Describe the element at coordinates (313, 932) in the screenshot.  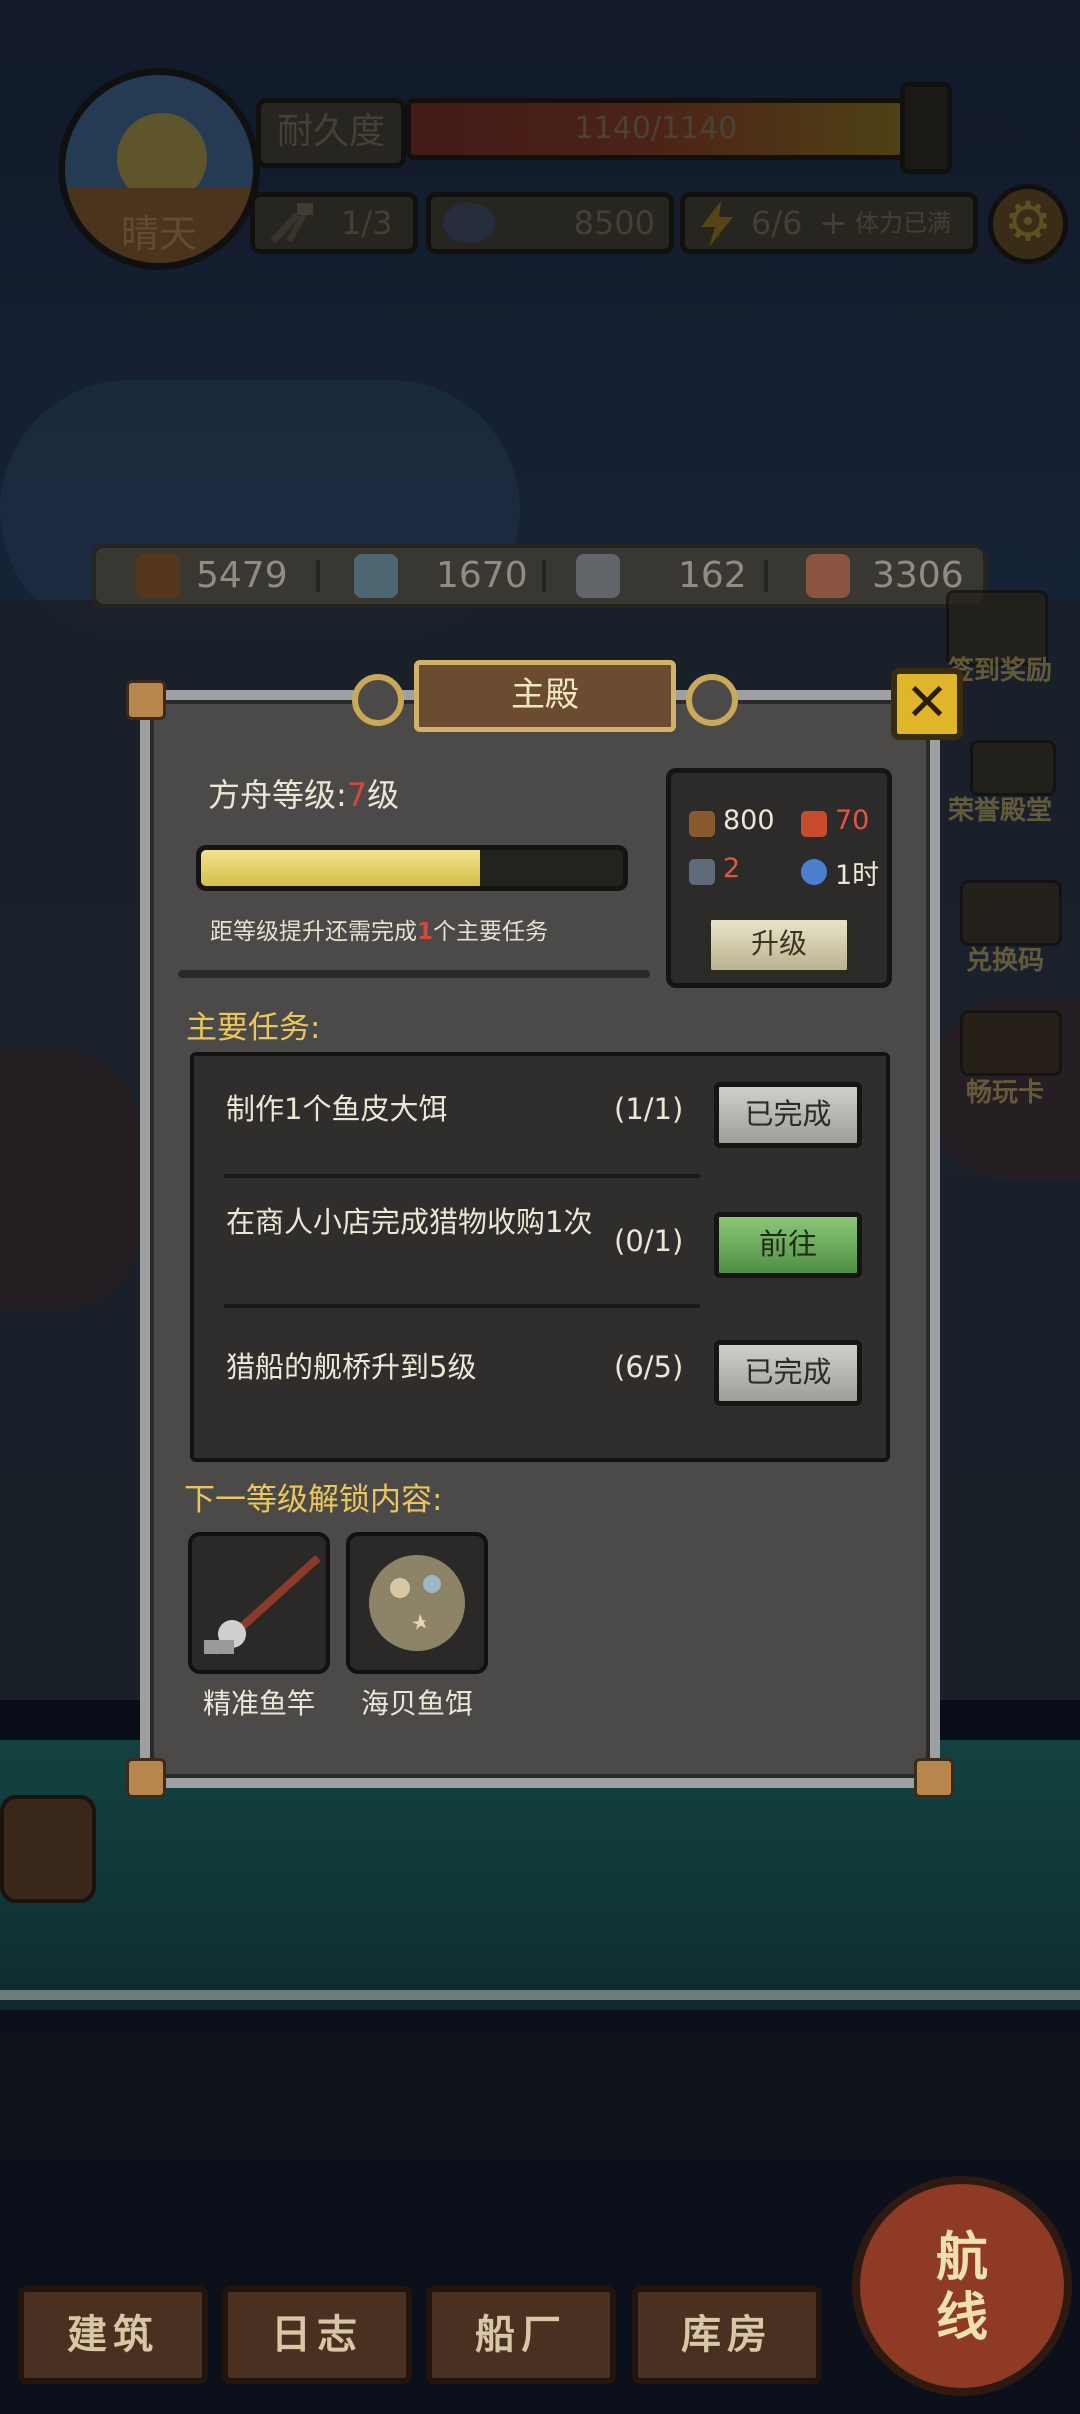
I see `requirement-prefix: 距等级提升还需完成` at that location.